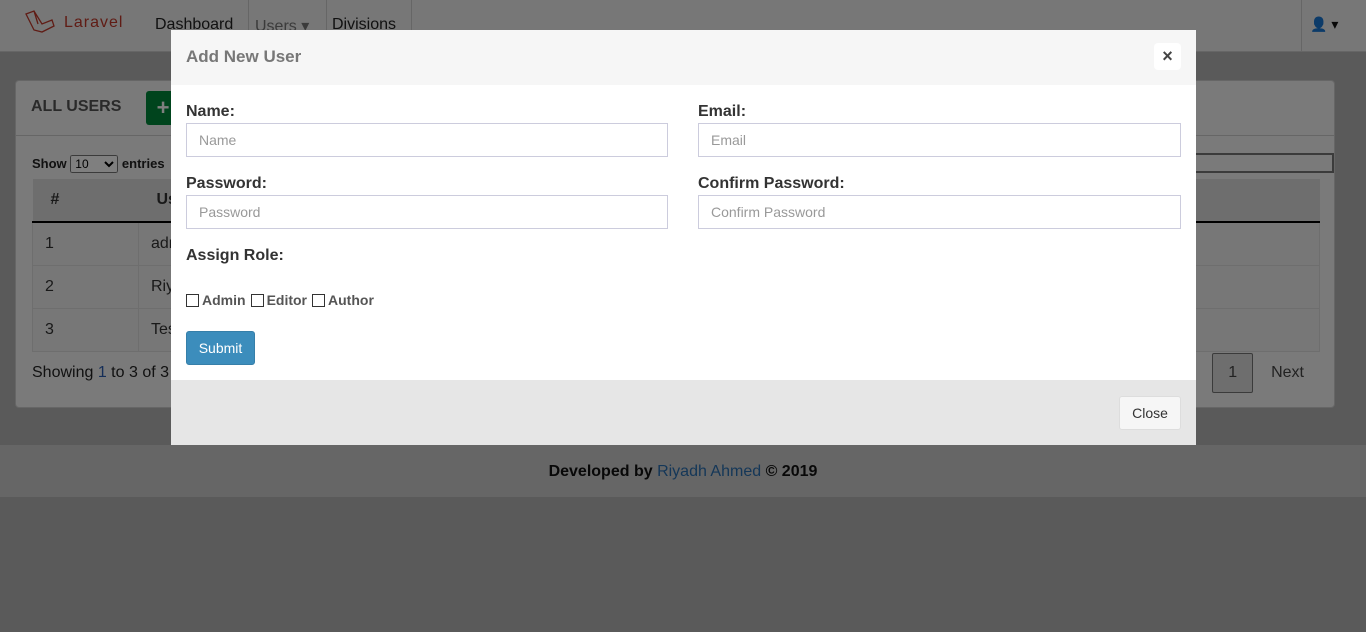 The image size is (1366, 632). Describe the element at coordinates (427, 212) in the screenshot. I see `password-input` at that location.